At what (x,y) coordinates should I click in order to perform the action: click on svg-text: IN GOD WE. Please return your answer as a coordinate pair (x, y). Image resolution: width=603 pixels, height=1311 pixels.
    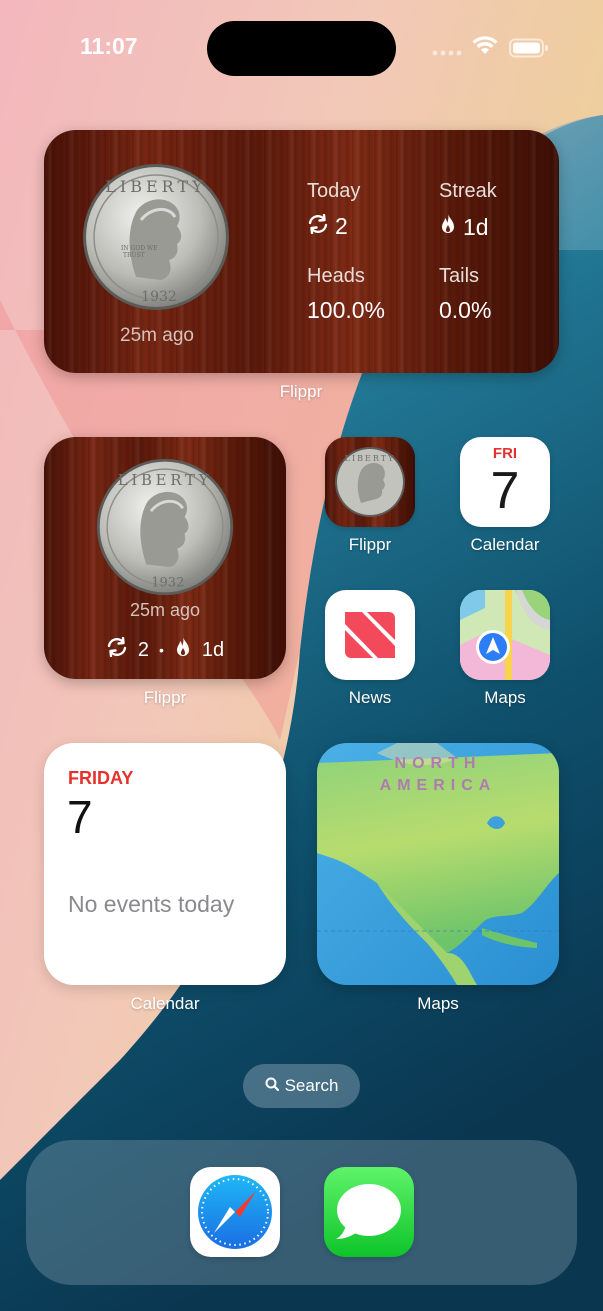
    Looking at the image, I should click on (139, 248).